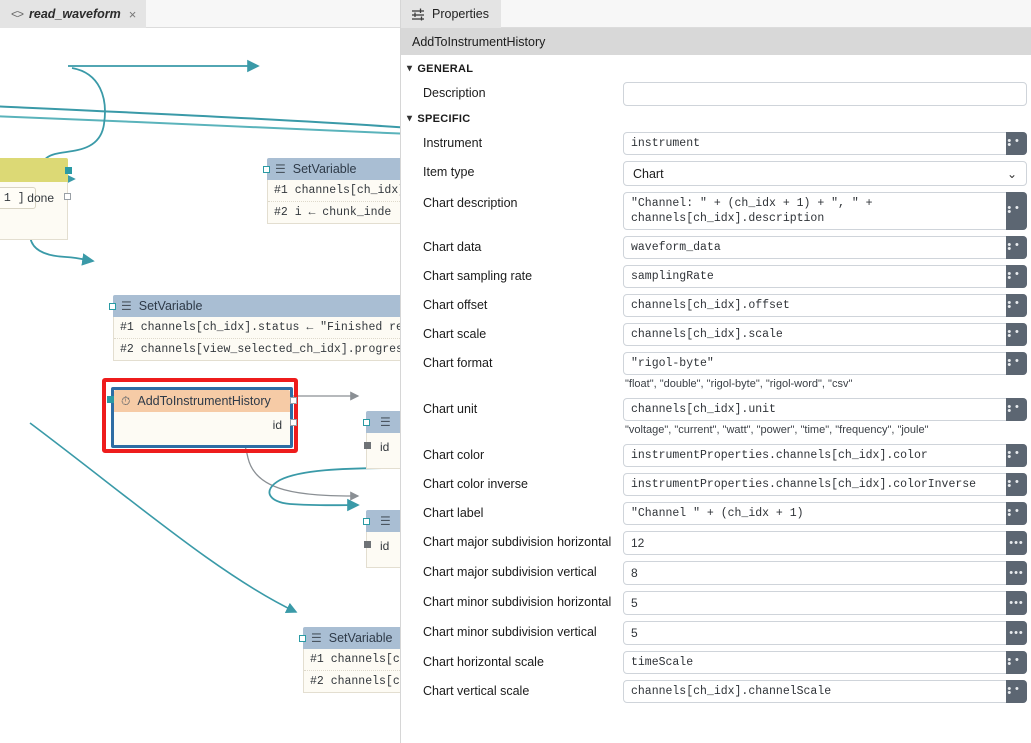  Describe the element at coordinates (110, 399) in the screenshot. I see `history-seq-input-port` at that location.